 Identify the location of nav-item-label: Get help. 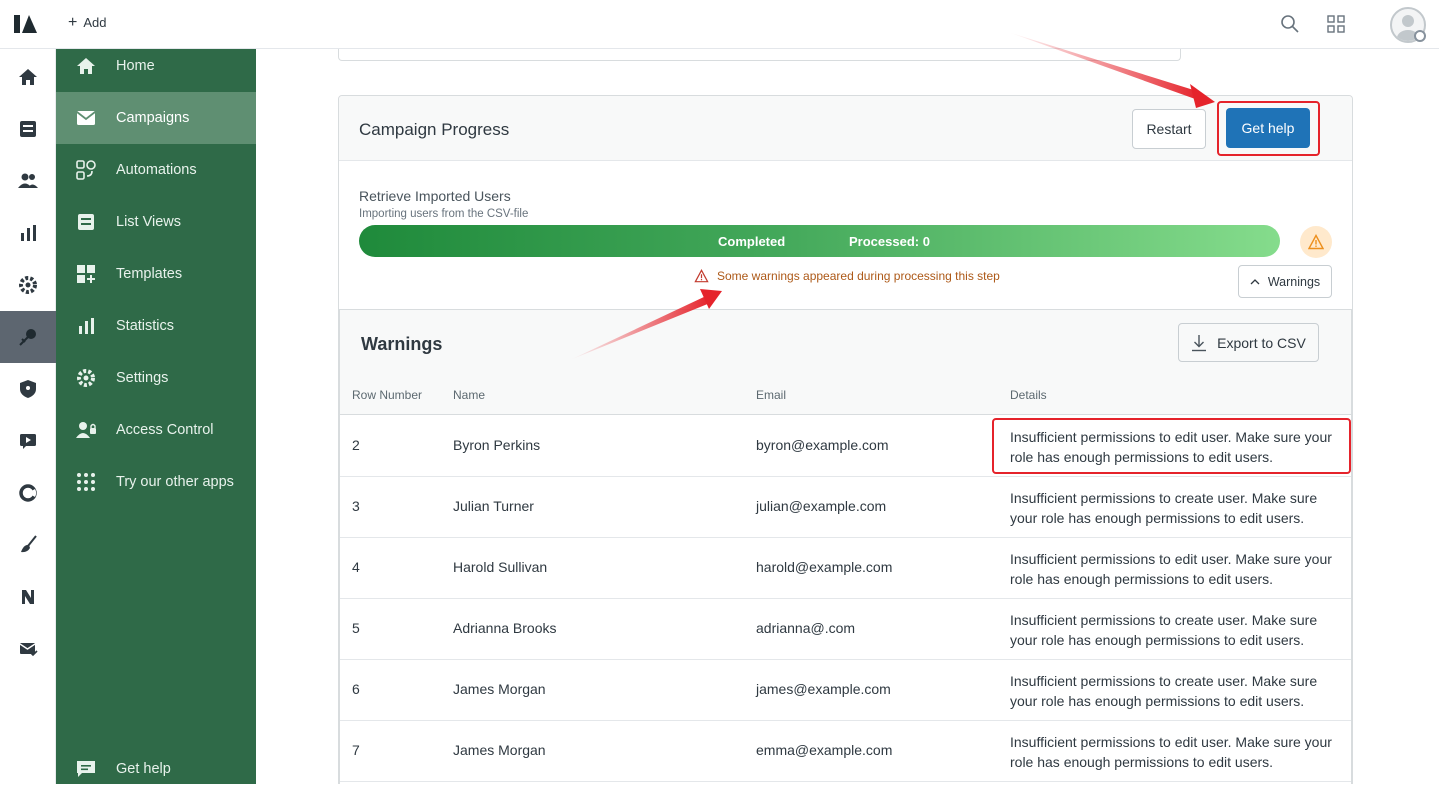
(143, 769).